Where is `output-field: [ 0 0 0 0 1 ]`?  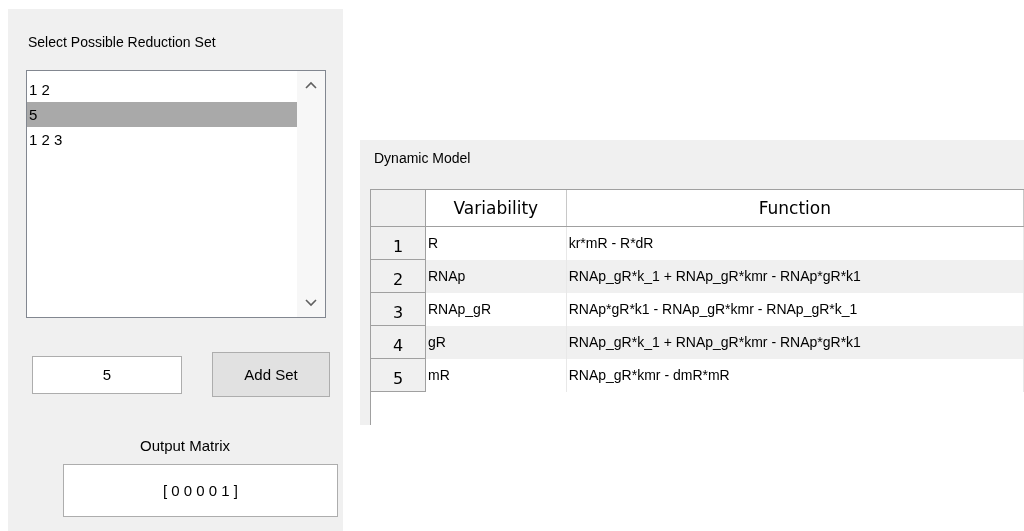
output-field: [ 0 0 0 0 1 ] is located at coordinates (200, 490).